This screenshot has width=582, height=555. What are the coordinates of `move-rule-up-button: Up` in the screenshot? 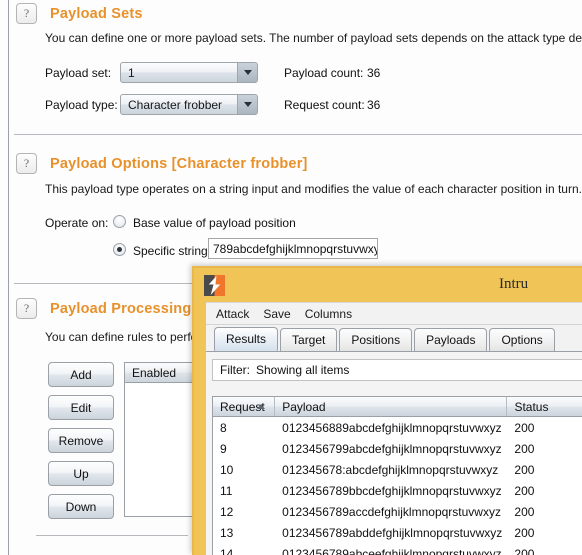 It's located at (81, 473).